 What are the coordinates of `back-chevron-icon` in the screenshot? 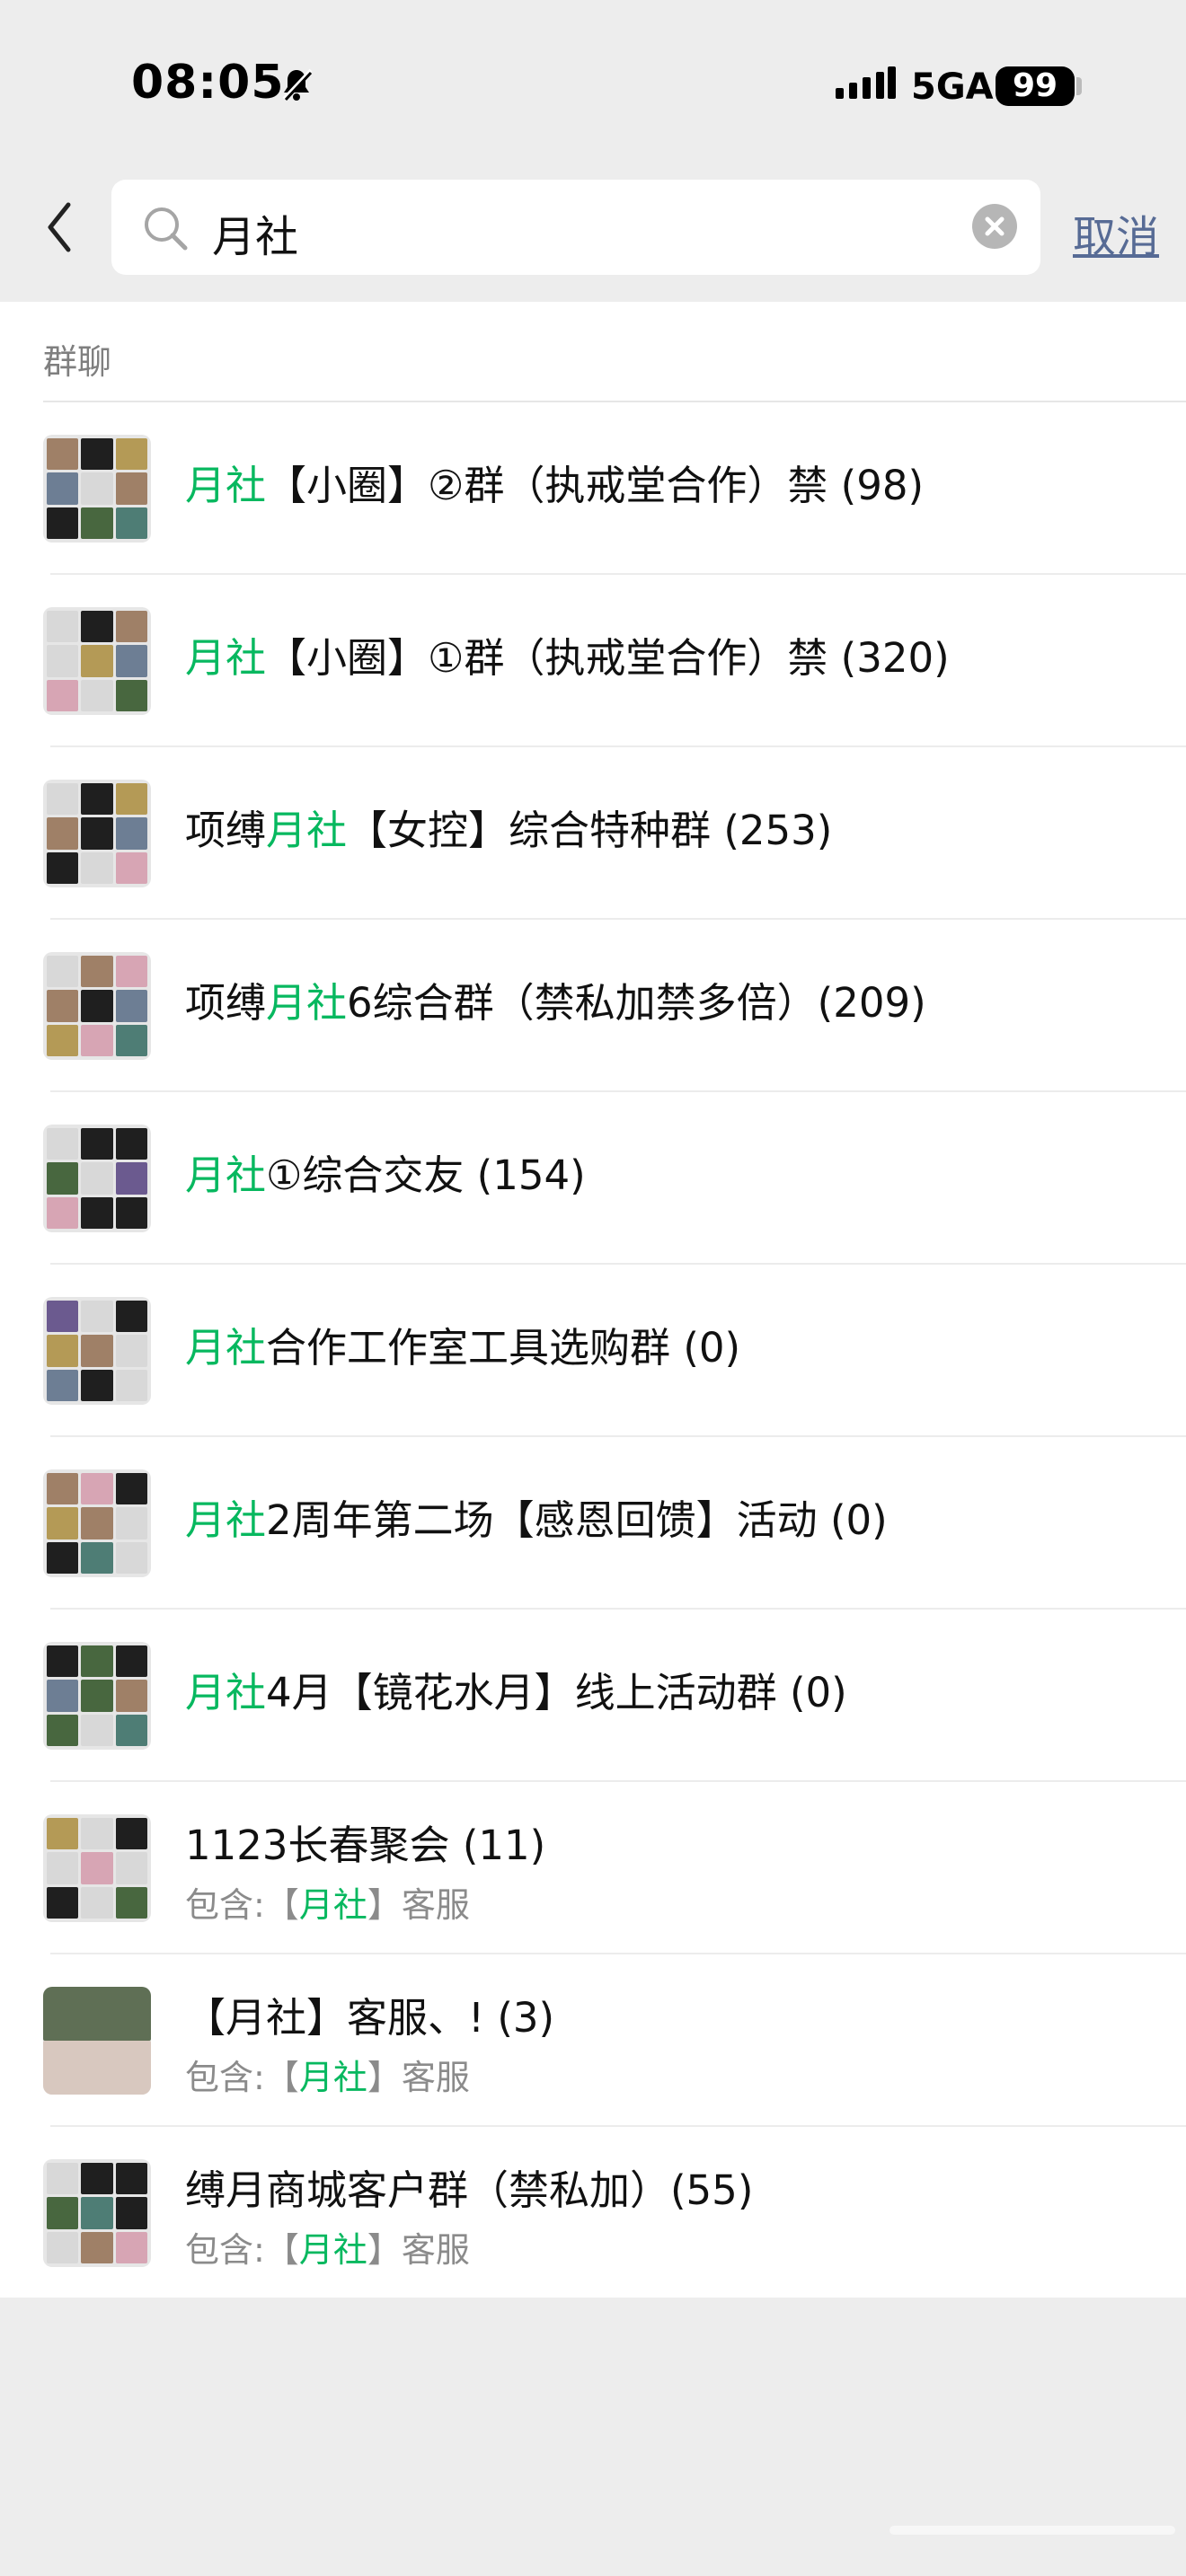 It's located at (62, 227).